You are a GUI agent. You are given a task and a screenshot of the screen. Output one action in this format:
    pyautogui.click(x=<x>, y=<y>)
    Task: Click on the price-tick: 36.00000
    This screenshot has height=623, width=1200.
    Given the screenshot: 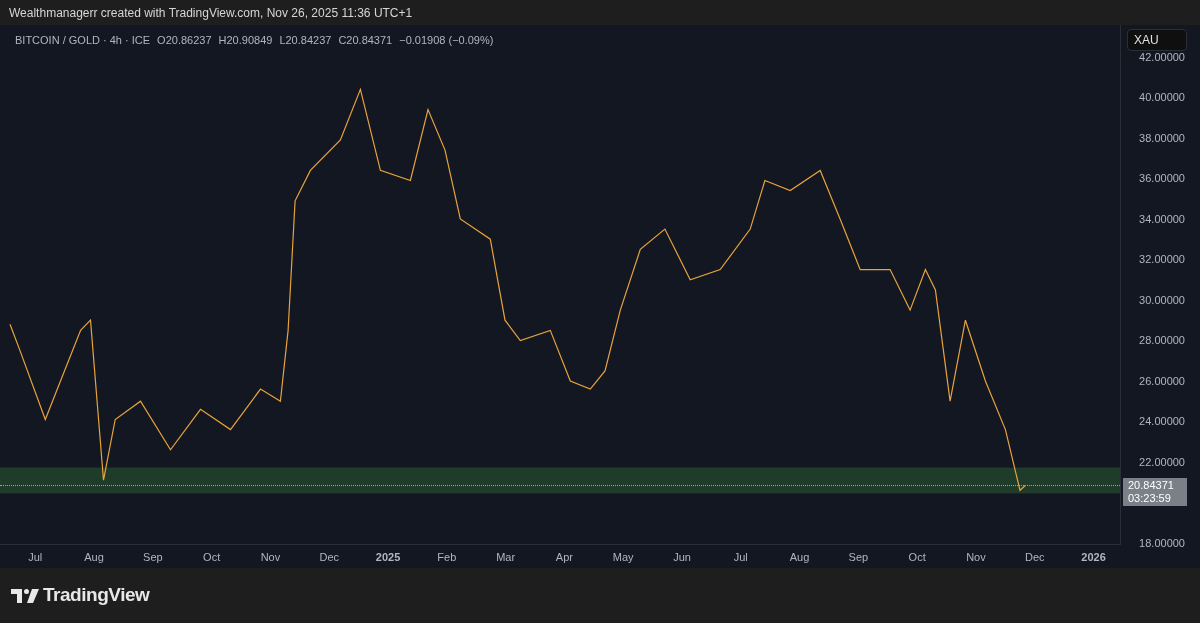 What is the action you would take?
    pyautogui.click(x=1162, y=178)
    